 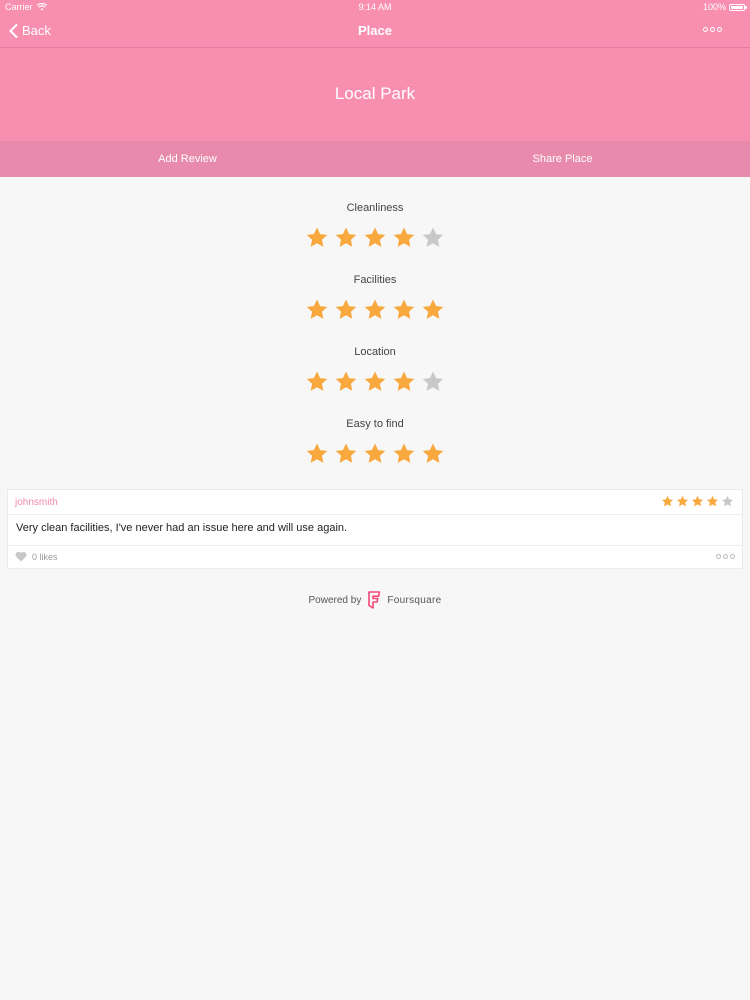 I want to click on powered-by-foursquare: Powered by Foursquare, so click(x=375, y=600).